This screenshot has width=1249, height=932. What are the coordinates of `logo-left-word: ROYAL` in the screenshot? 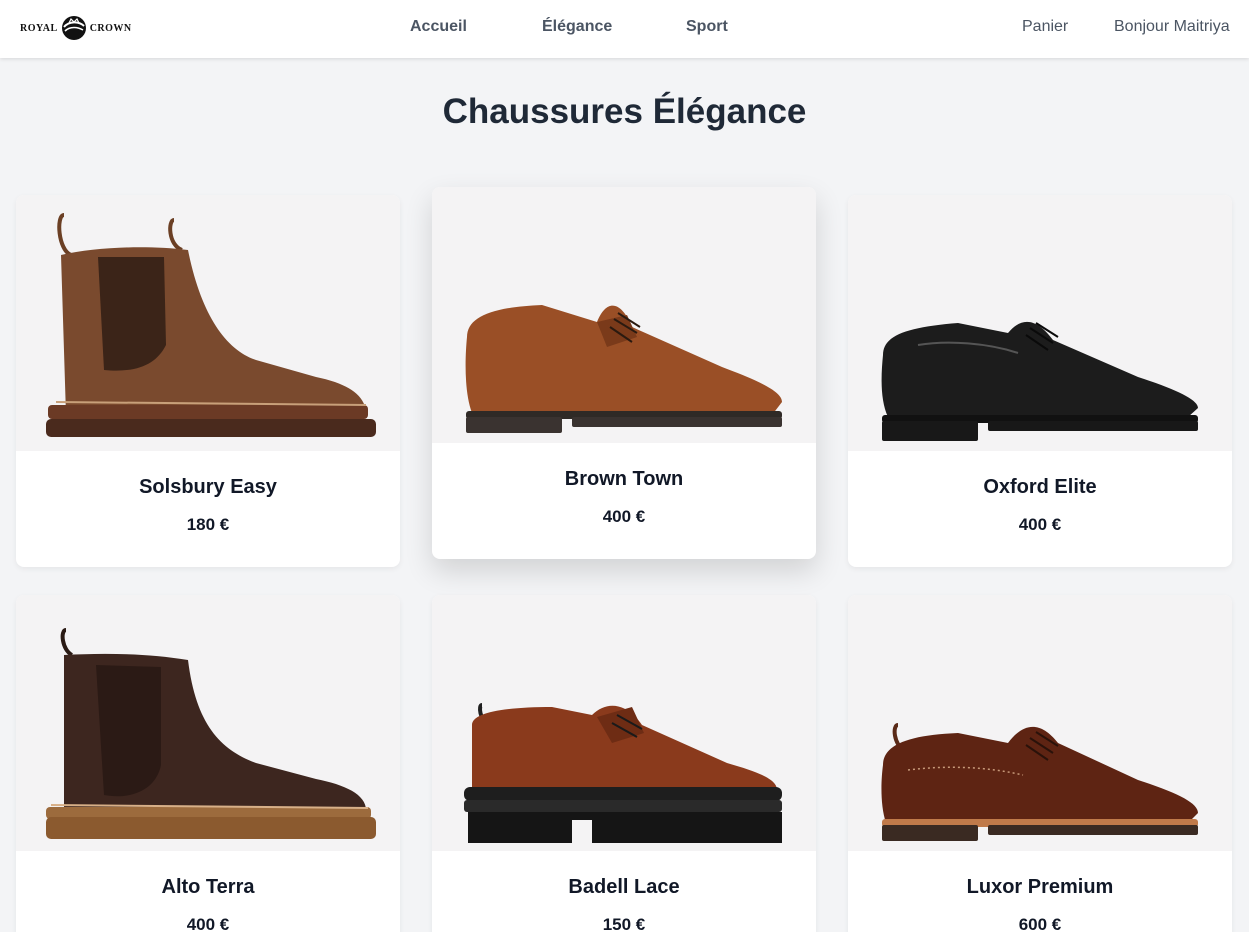 It's located at (39, 28).